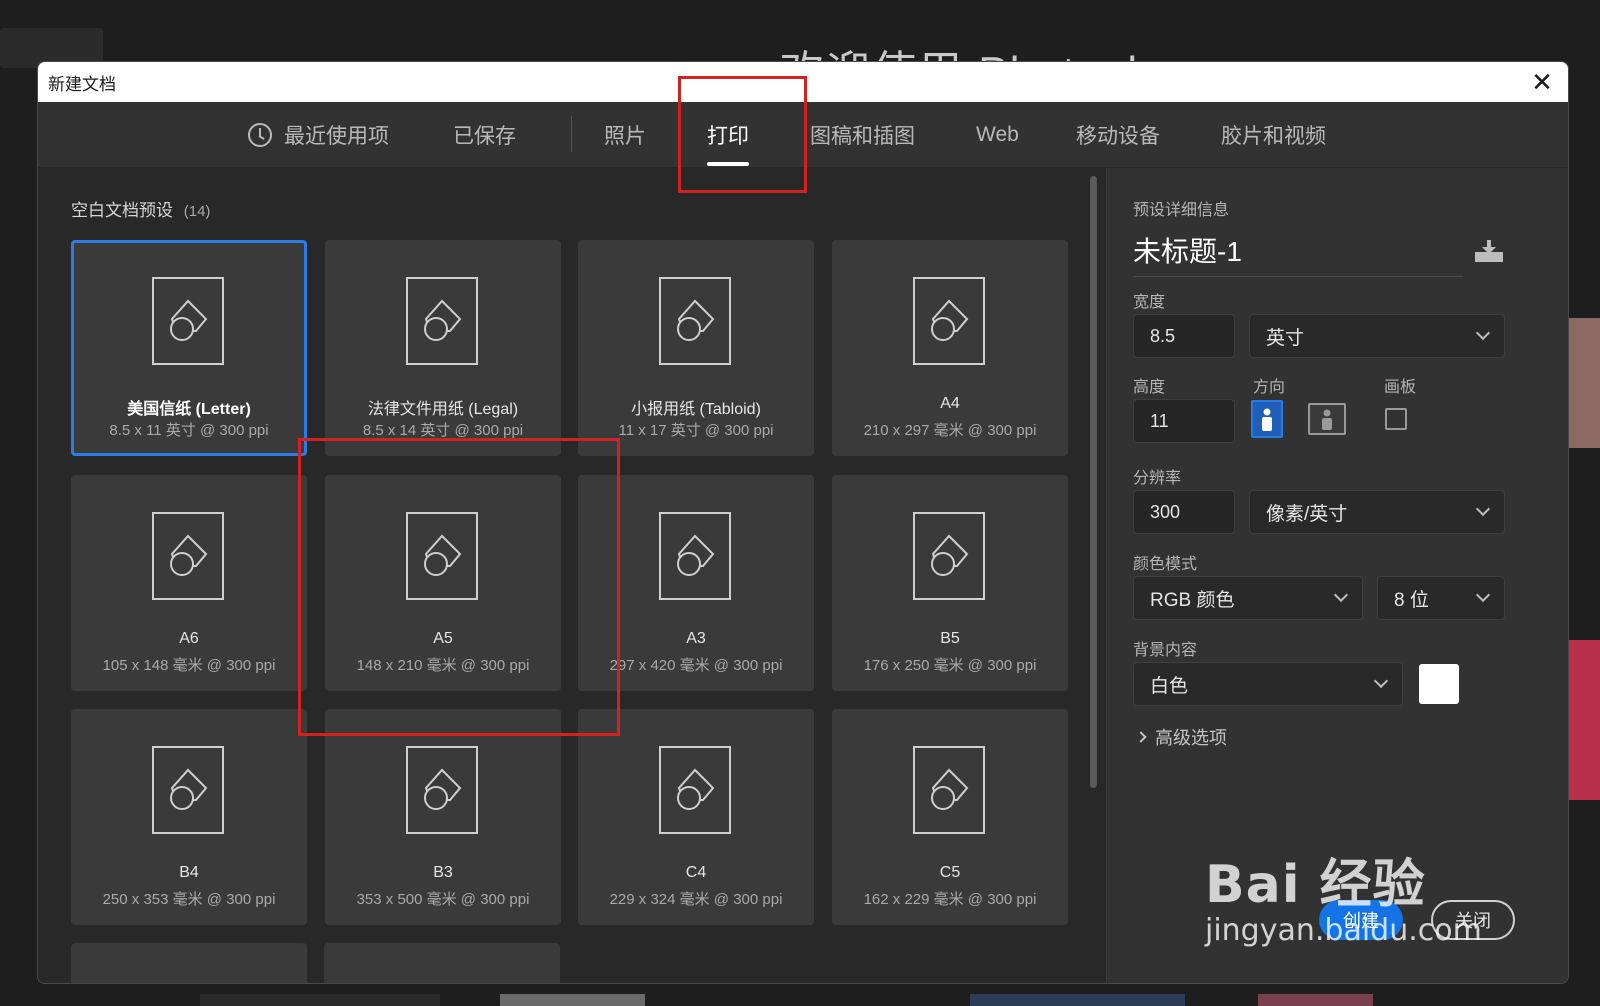 The image size is (1600, 1006). I want to click on portrait-orientation-button, so click(1267, 419).